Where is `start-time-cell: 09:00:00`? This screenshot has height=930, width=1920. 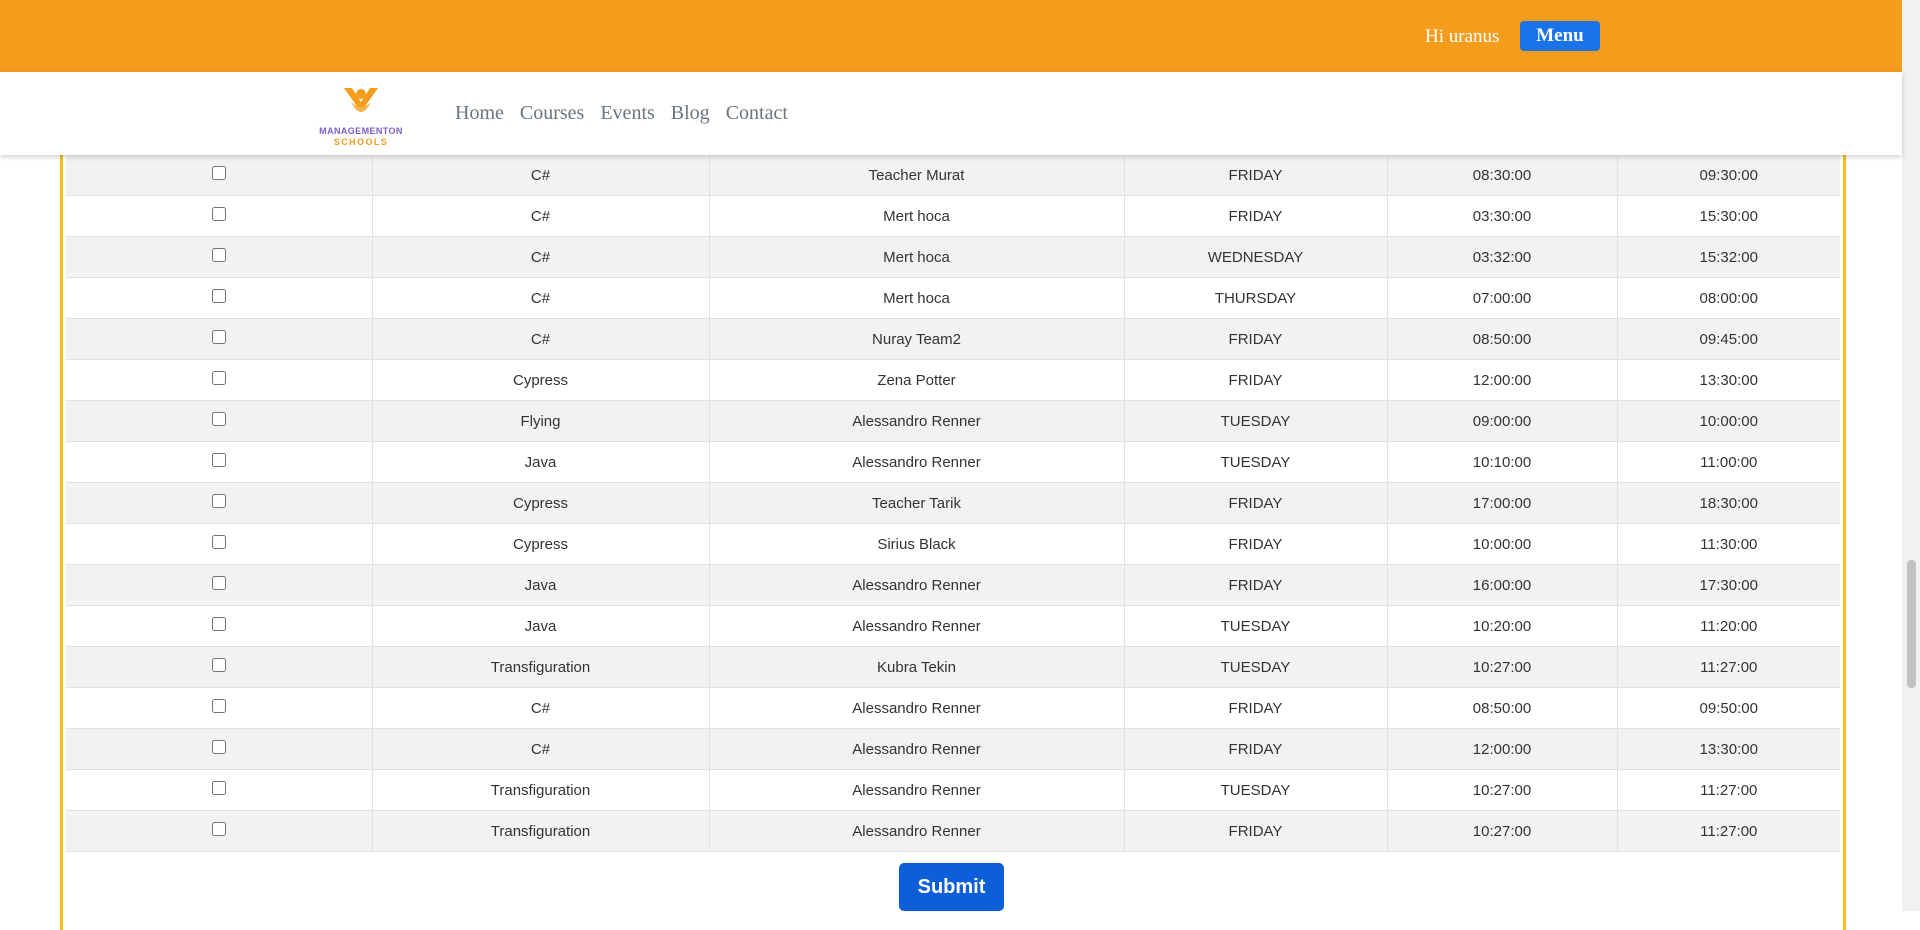
start-time-cell: 09:00:00 is located at coordinates (1502, 421).